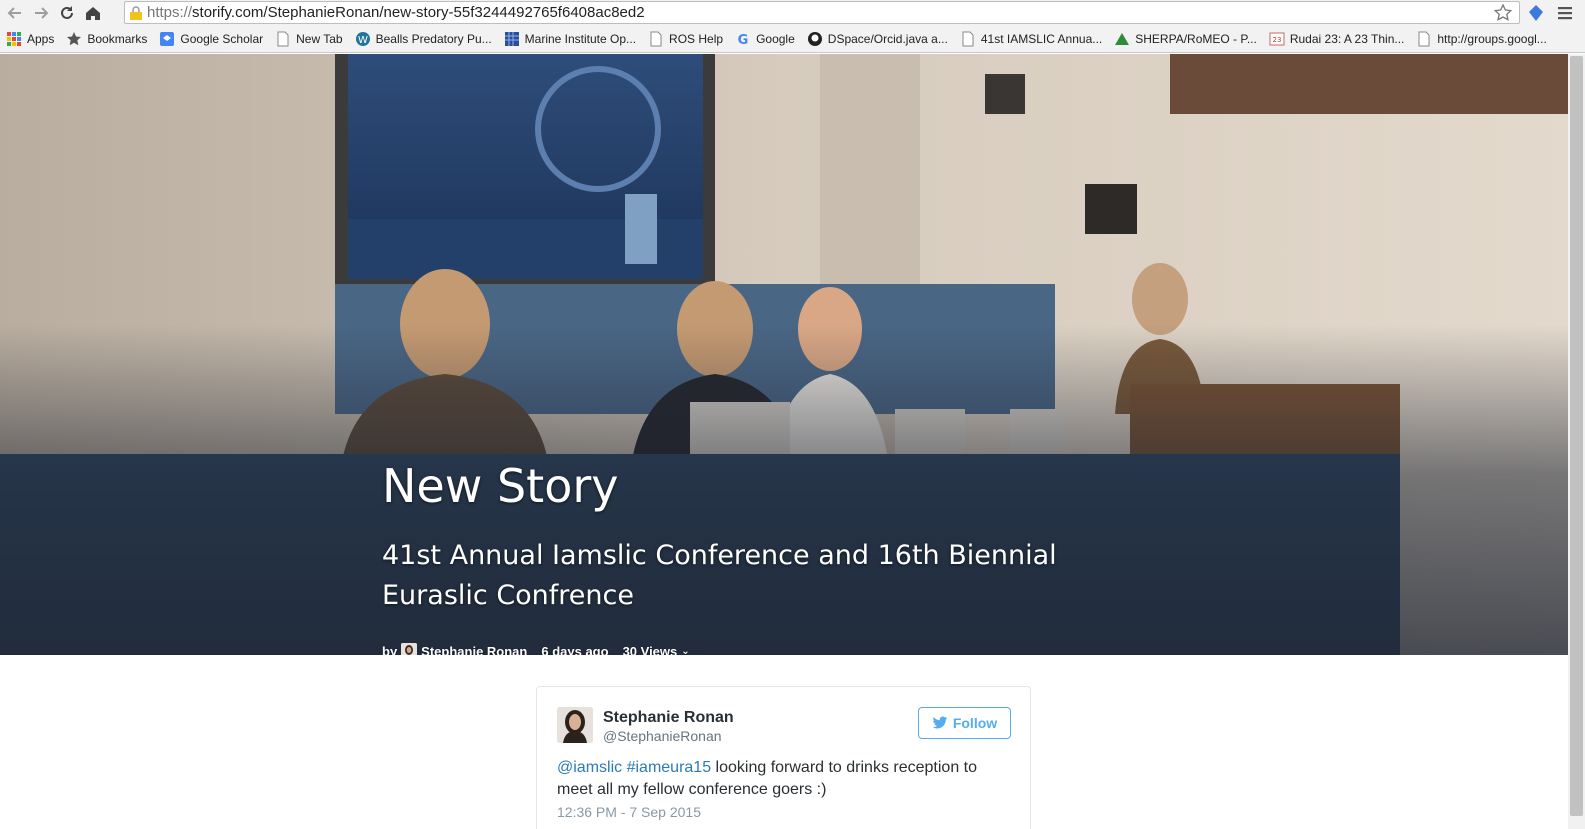  Describe the element at coordinates (662, 736) in the screenshot. I see `tweet-author-handle: @StephanieRonan` at that location.